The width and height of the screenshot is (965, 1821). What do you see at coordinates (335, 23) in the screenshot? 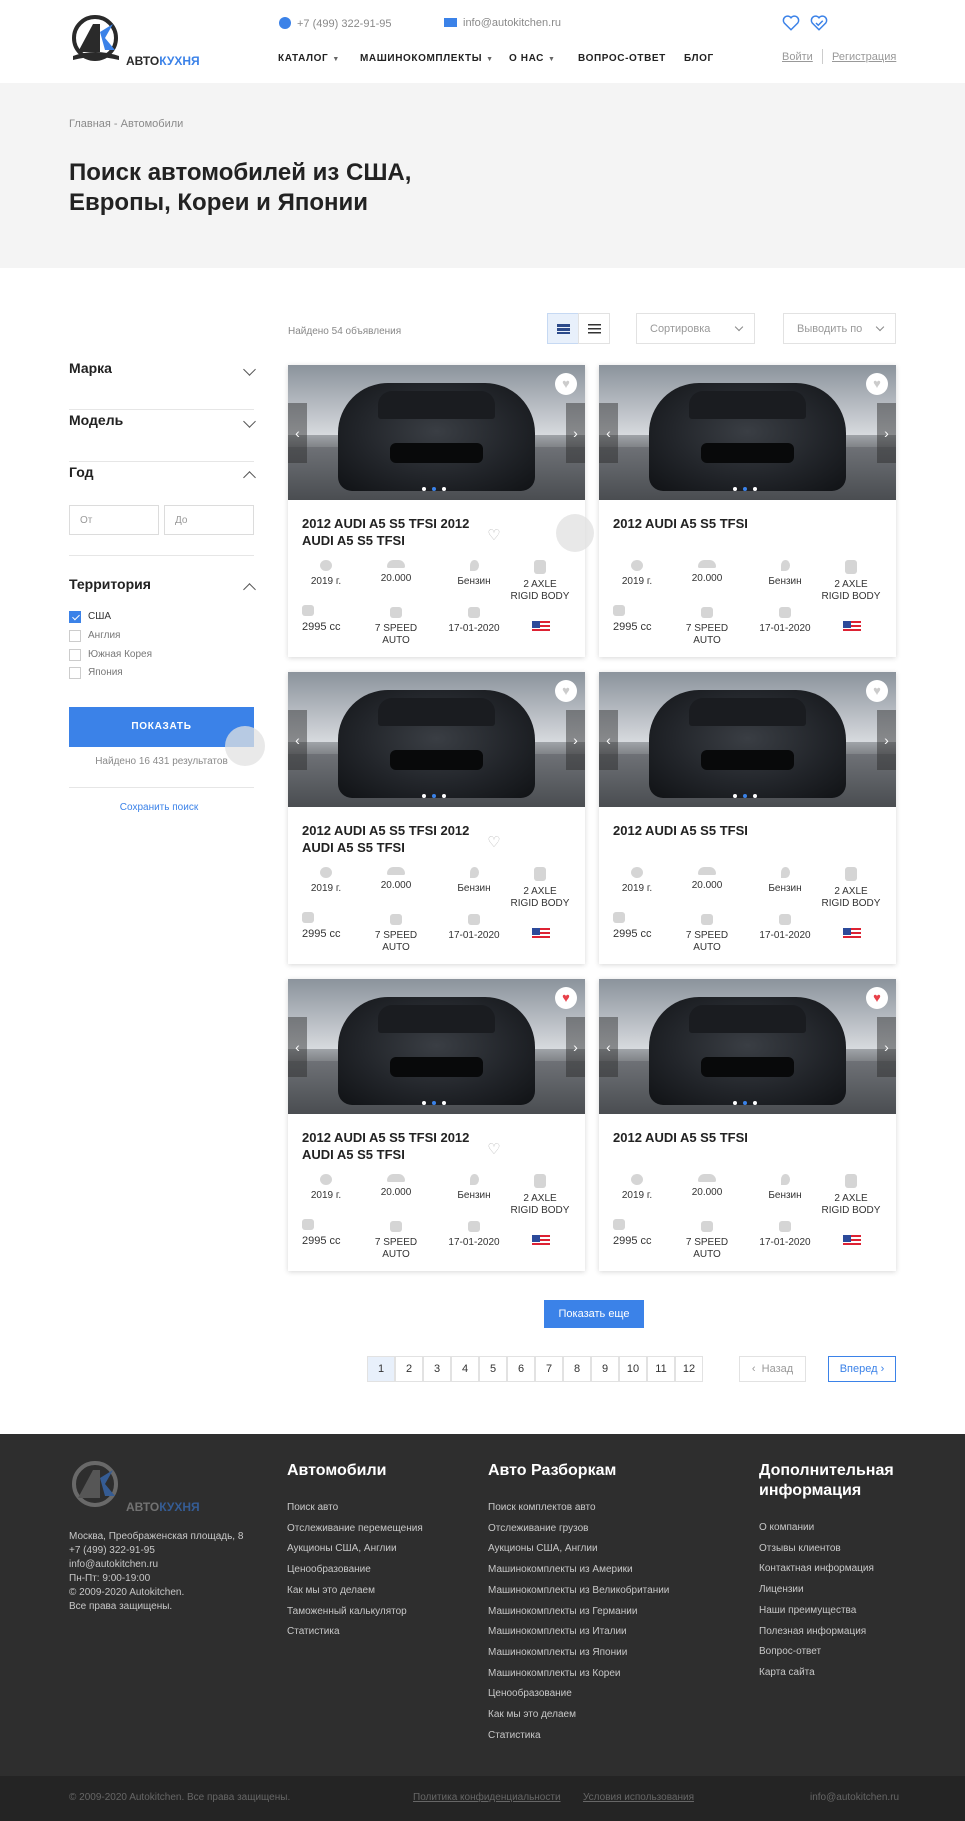
I see `header-phone: +7 (499) 322-91-95` at bounding box center [335, 23].